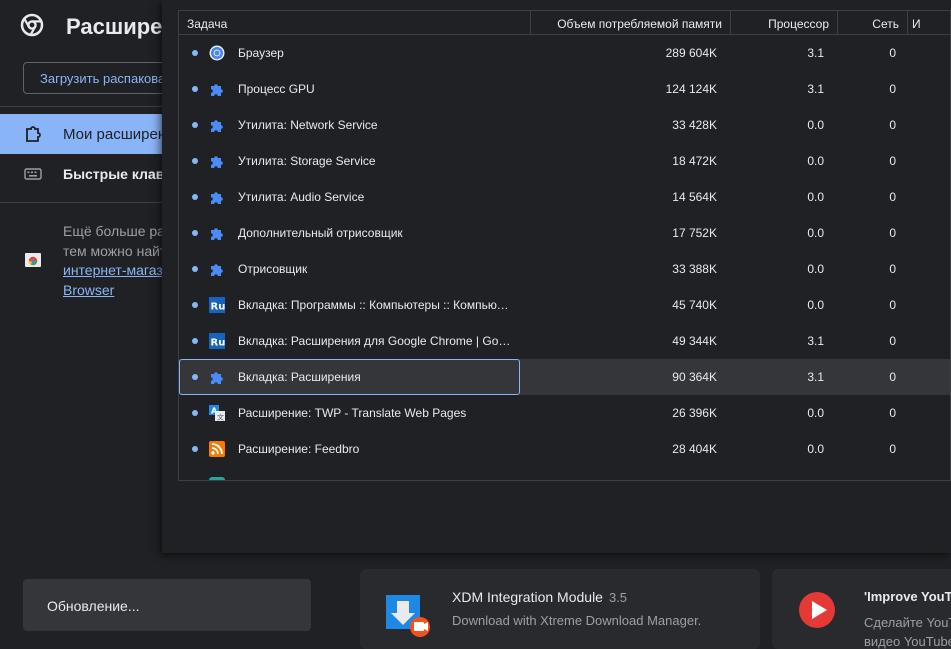 The height and width of the screenshot is (649, 951). What do you see at coordinates (217, 413) in the screenshot?
I see `translate-icon: A文` at bounding box center [217, 413].